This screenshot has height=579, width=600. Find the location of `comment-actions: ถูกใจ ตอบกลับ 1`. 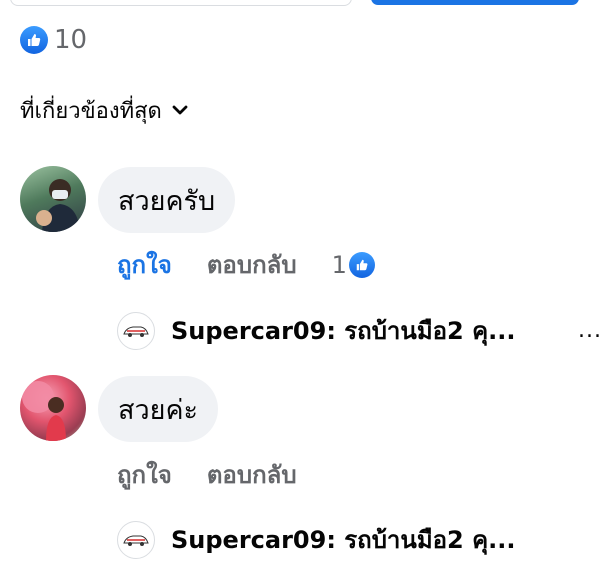

comment-actions: ถูกใจ ตอบกลับ 1 is located at coordinates (246, 264).